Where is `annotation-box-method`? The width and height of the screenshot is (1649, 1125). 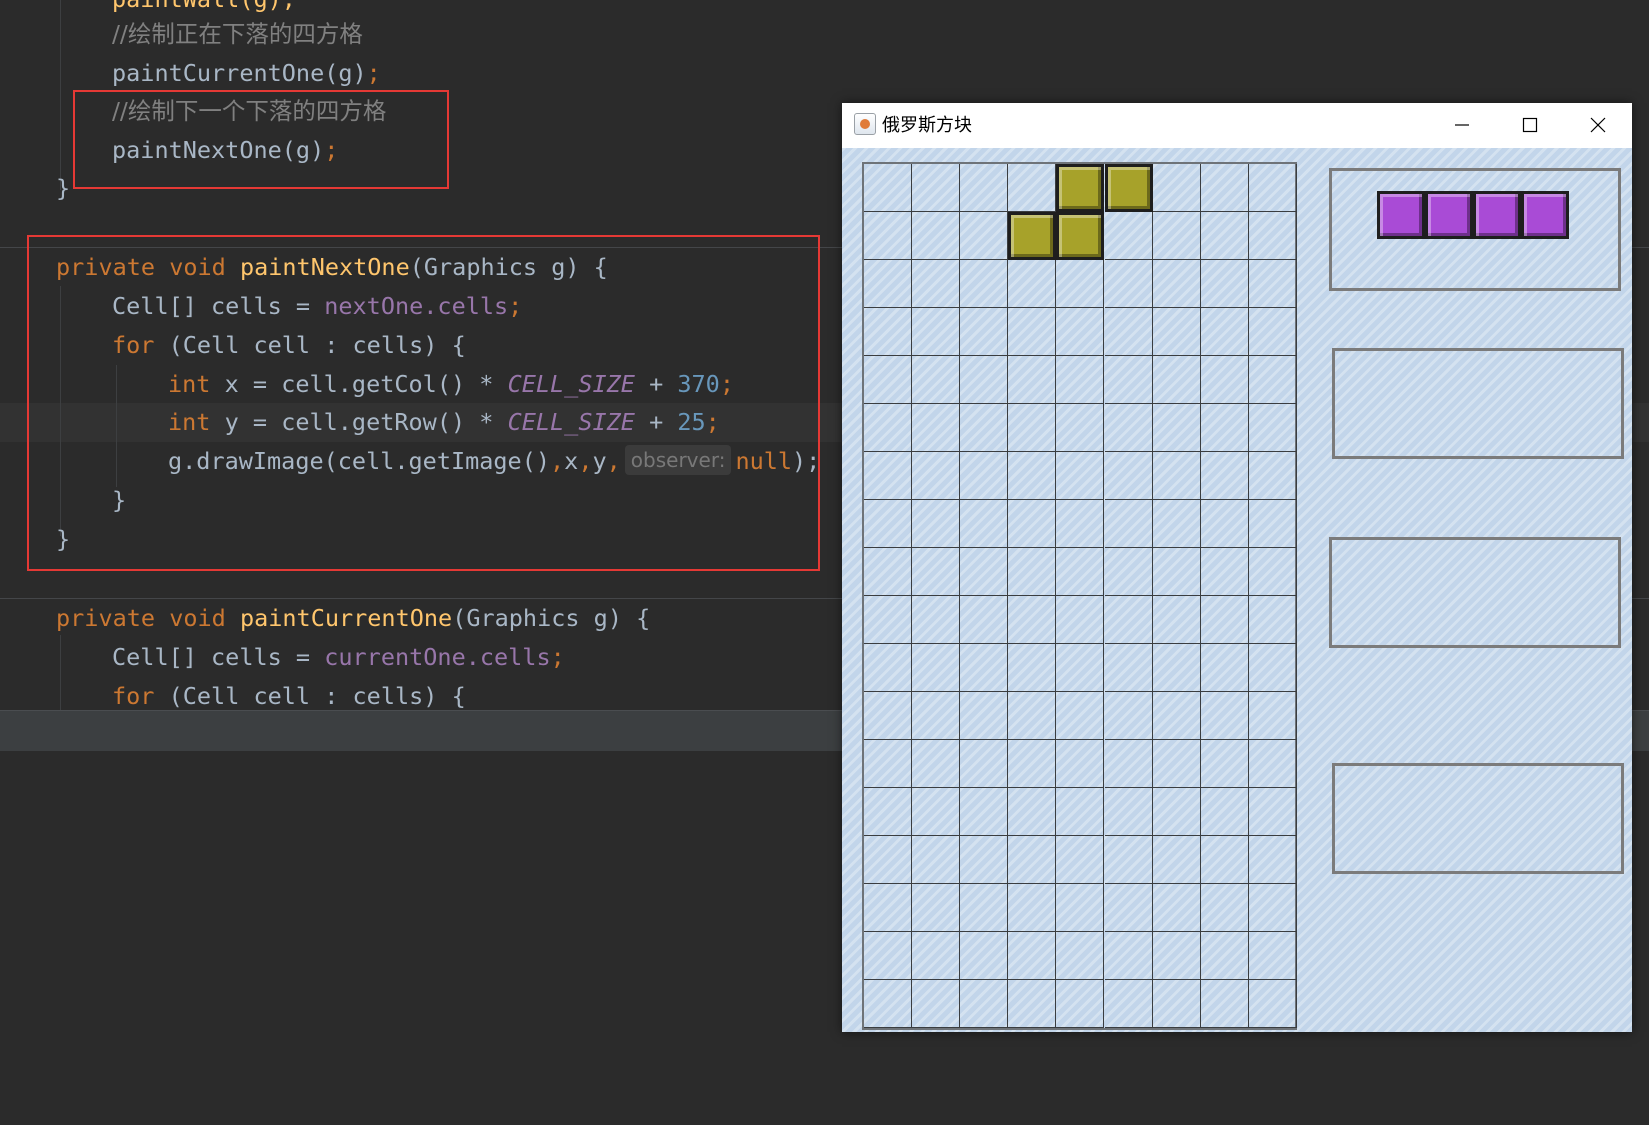 annotation-box-method is located at coordinates (423, 403).